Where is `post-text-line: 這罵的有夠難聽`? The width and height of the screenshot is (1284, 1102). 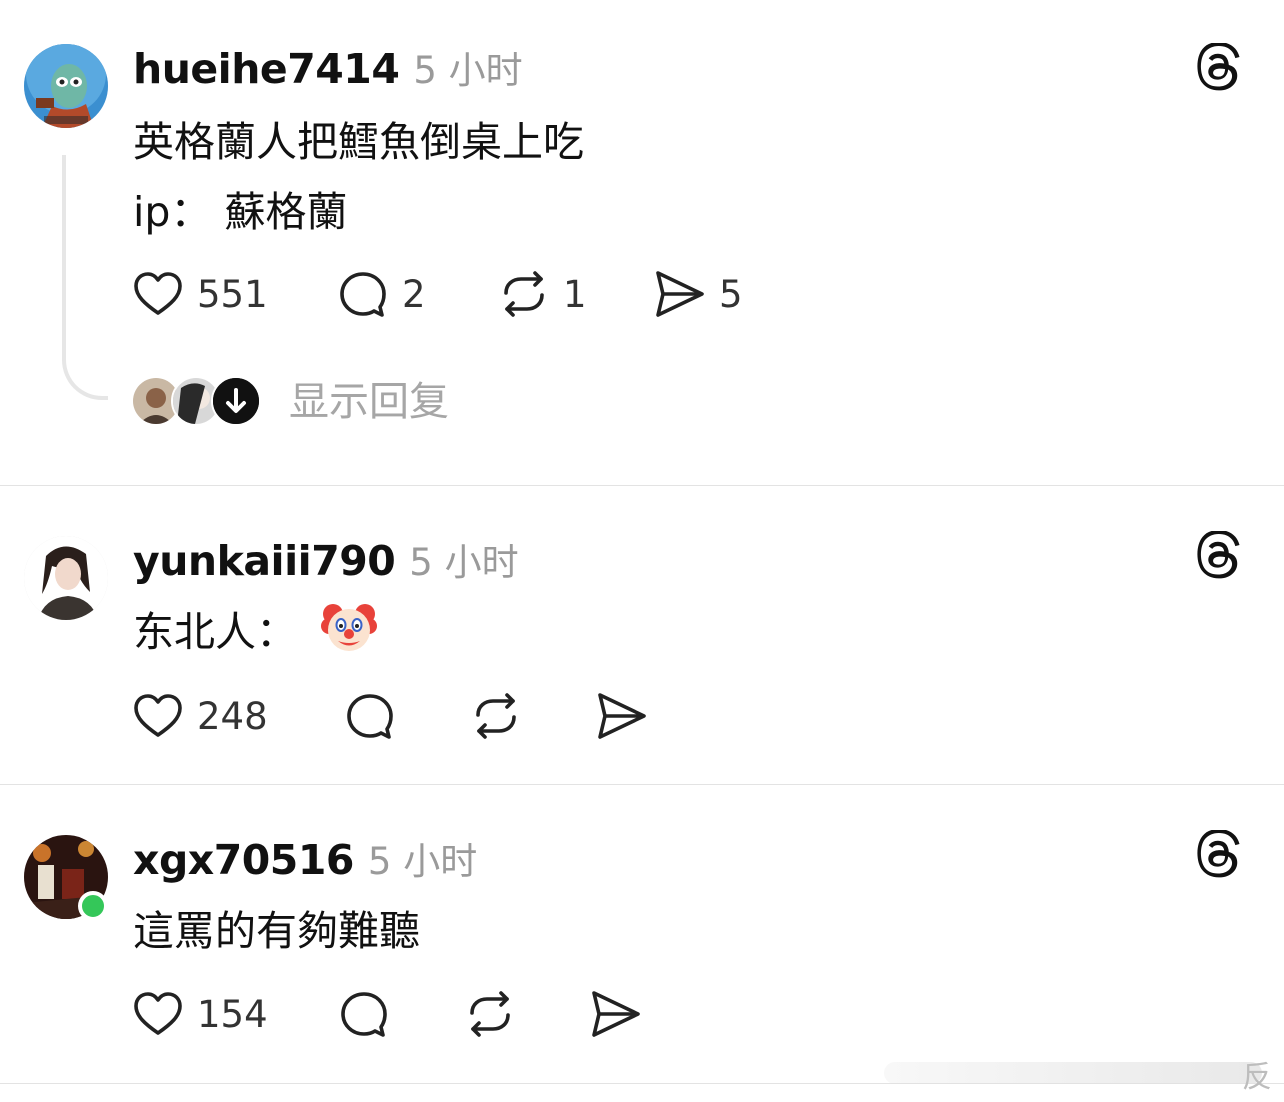 post-text-line: 這罵的有夠難聽 is located at coordinates (276, 931).